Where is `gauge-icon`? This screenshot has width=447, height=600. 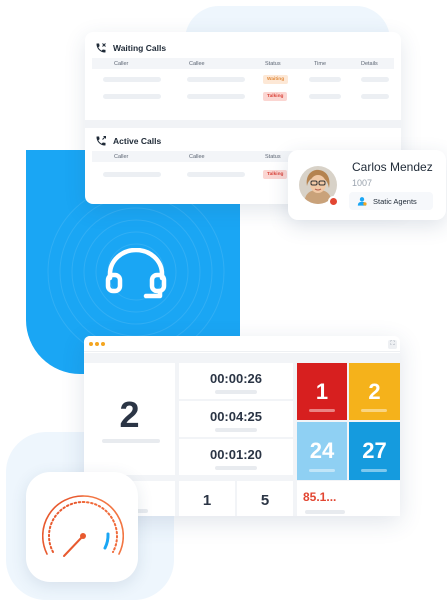 gauge-icon is located at coordinates (83, 526).